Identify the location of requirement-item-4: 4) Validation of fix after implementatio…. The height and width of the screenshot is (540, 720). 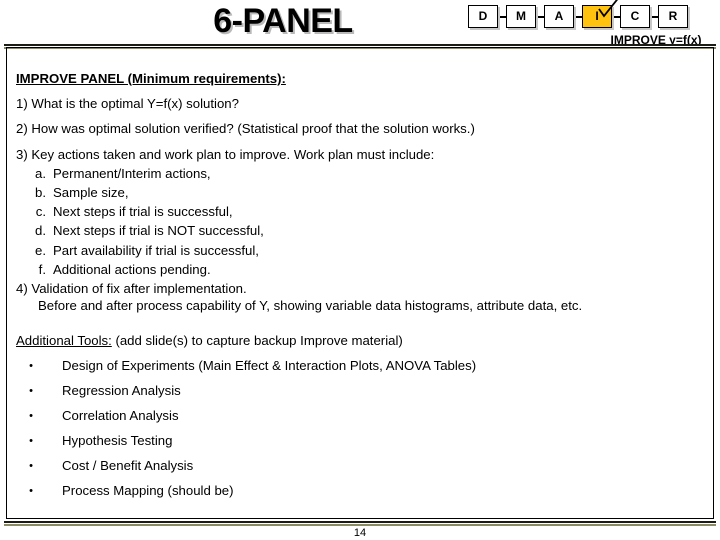
(131, 289).